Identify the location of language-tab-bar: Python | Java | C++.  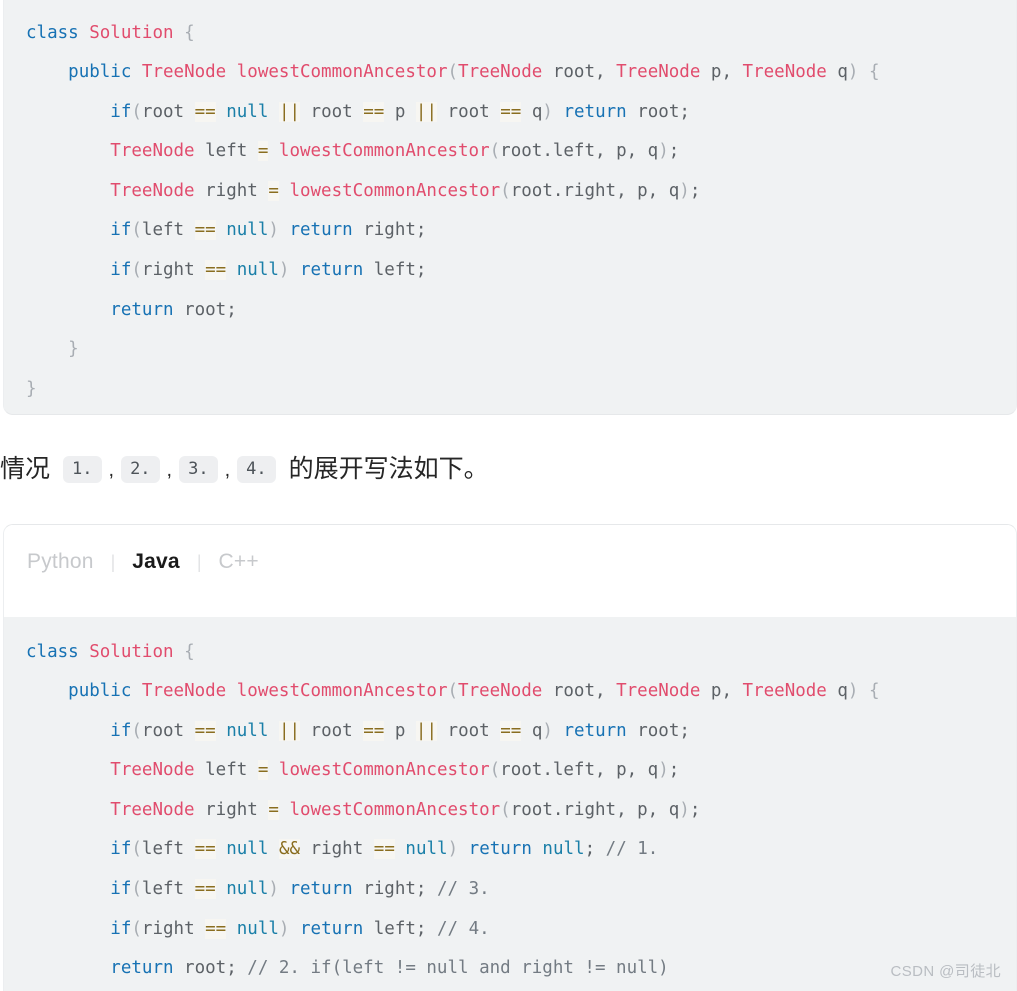
(510, 562).